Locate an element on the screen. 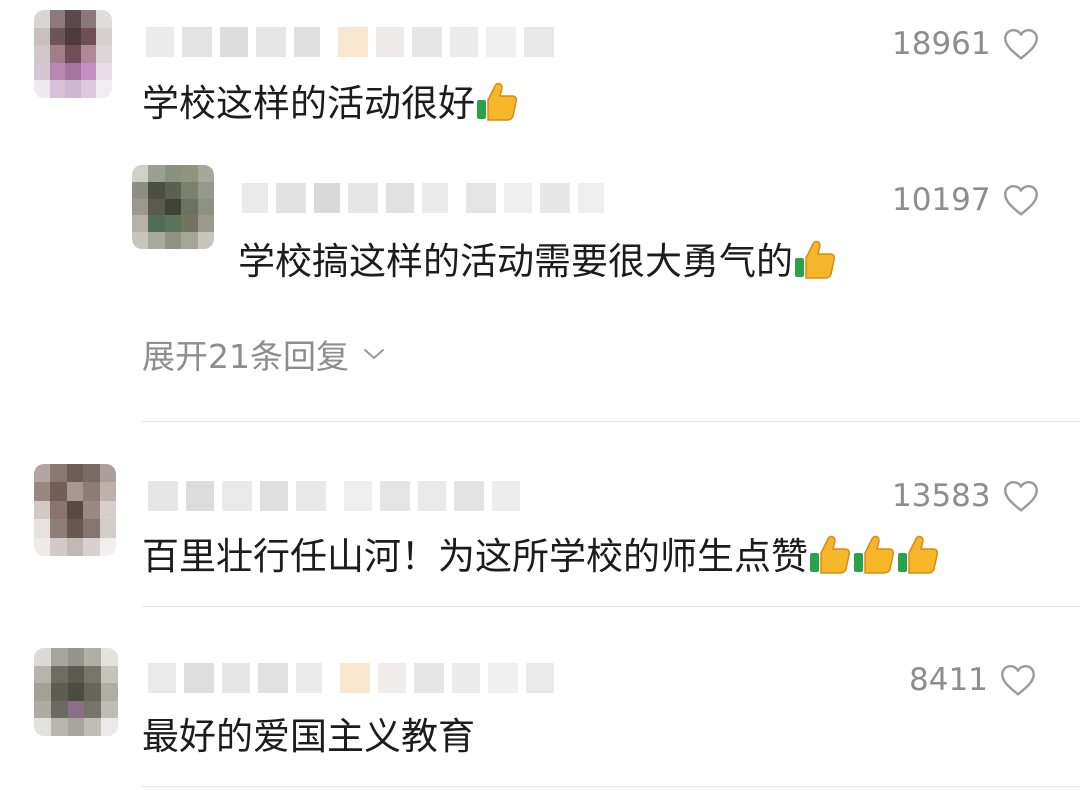 Image resolution: width=1080 pixels, height=790 pixels. like-count: 18961 is located at coordinates (941, 44).